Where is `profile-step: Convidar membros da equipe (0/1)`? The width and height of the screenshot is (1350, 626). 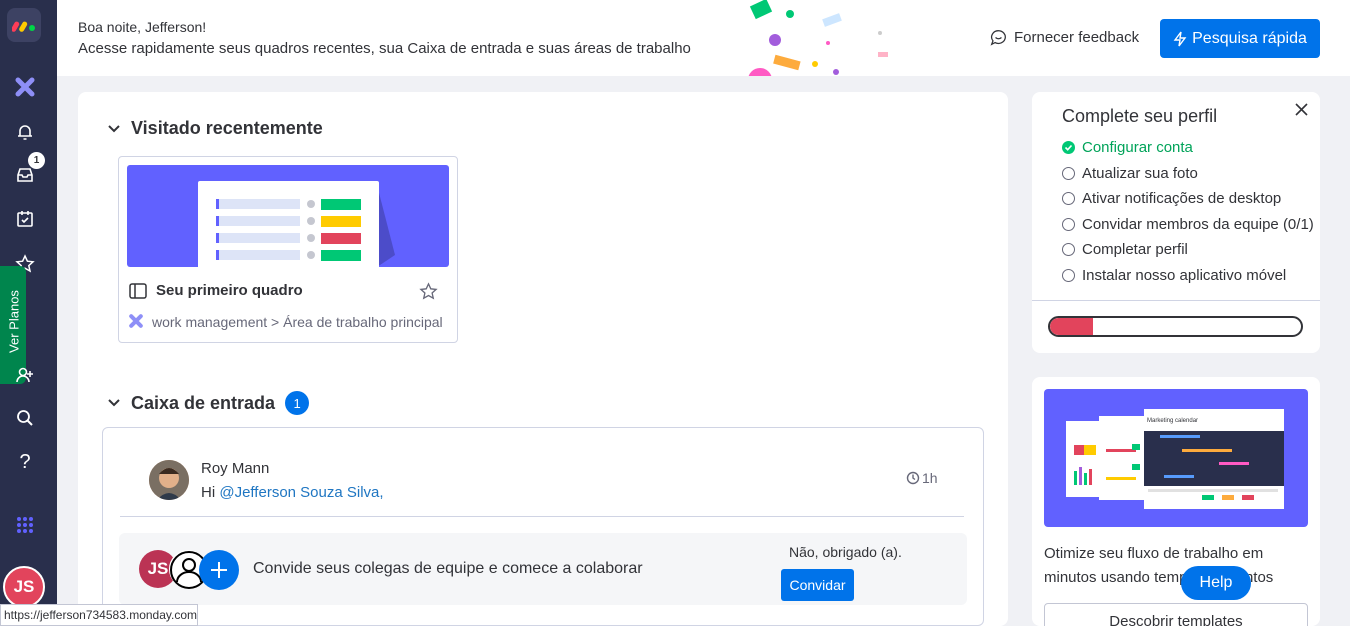
profile-step: Convidar membros da equipe (0/1) is located at coordinates (1188, 224).